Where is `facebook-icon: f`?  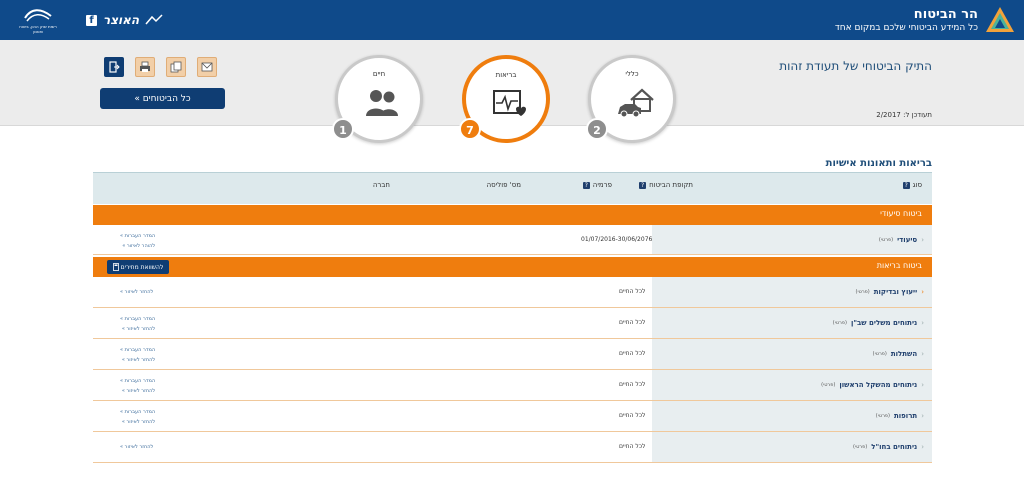 facebook-icon: f is located at coordinates (91, 20).